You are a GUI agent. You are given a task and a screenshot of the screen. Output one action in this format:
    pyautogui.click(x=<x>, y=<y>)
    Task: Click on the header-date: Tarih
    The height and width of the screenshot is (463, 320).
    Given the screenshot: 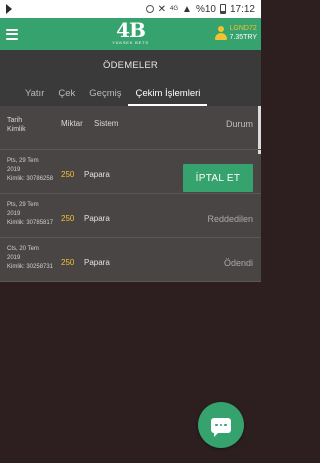 What is the action you would take?
    pyautogui.click(x=15, y=120)
    